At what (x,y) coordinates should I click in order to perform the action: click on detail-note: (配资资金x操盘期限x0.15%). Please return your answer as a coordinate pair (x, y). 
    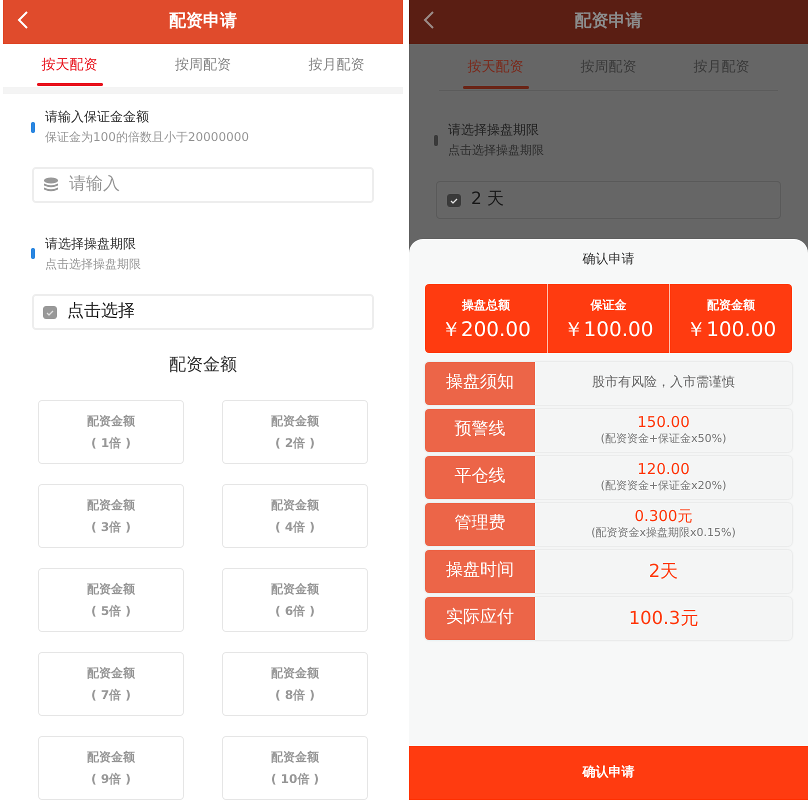
    Looking at the image, I should click on (663, 533).